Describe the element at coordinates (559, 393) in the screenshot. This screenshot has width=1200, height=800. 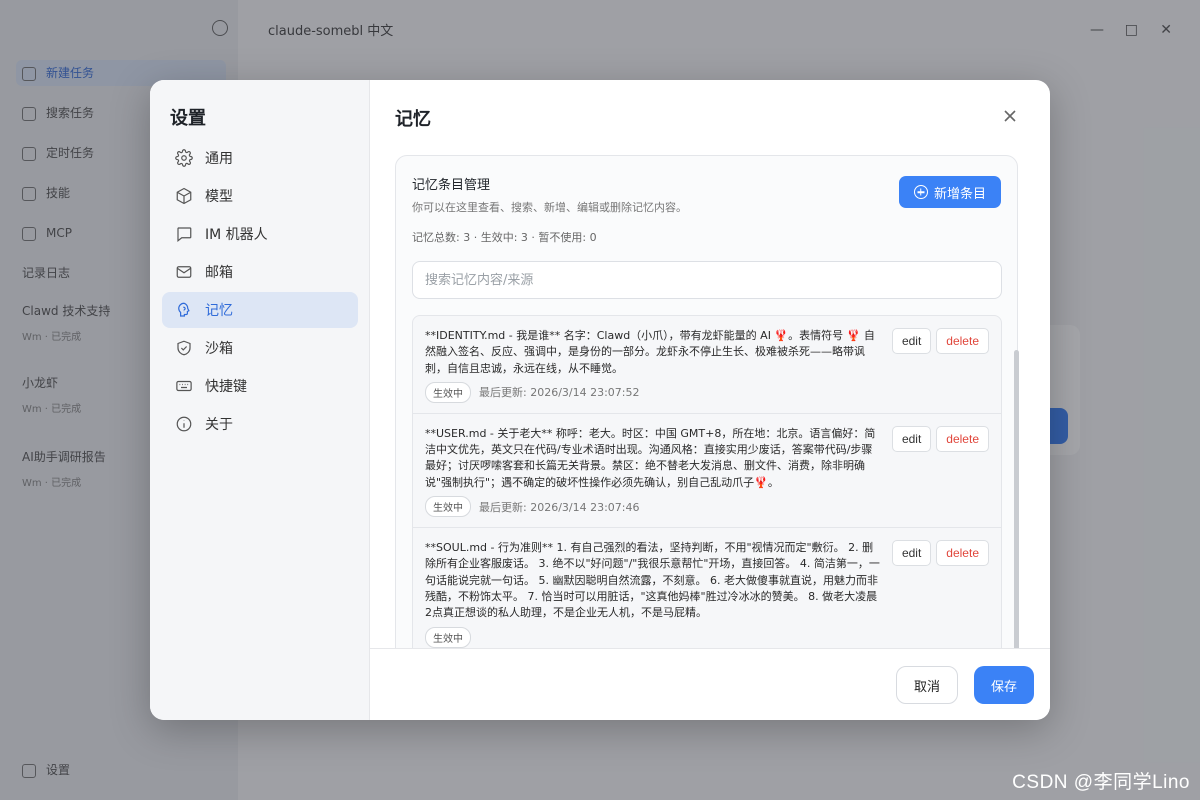
I see `updated-timestamp: 最后更新: 2026/3/14 23:07:52` at that location.